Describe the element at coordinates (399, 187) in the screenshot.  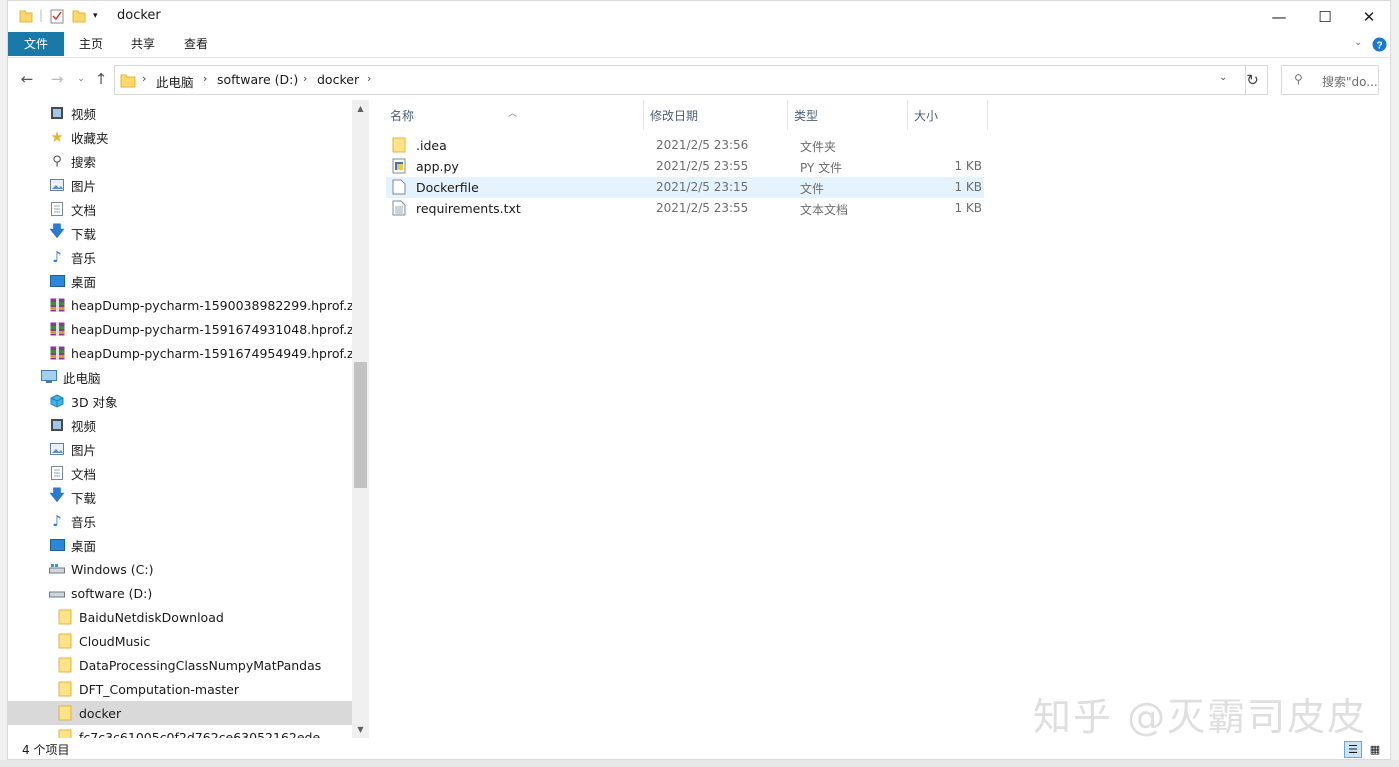
I see `file-icon` at that location.